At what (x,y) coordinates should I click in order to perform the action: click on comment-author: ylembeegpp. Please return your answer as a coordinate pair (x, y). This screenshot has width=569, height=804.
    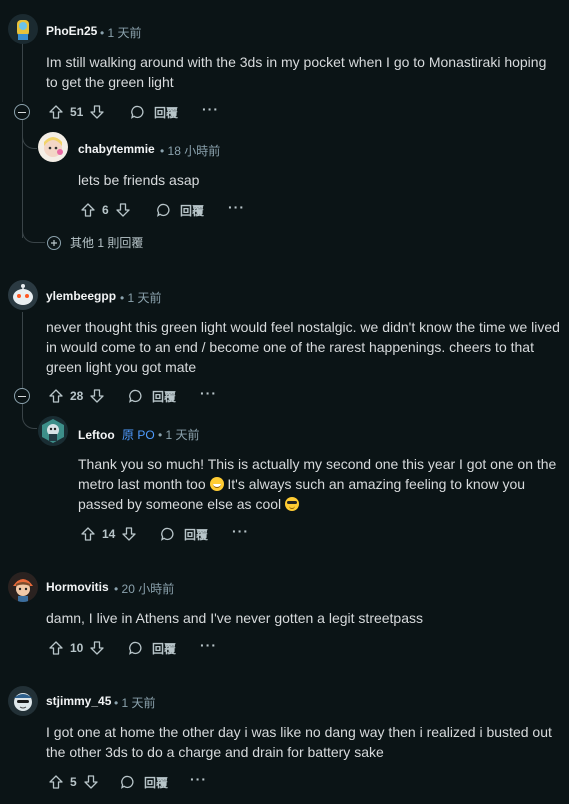
    Looking at the image, I should click on (81, 296).